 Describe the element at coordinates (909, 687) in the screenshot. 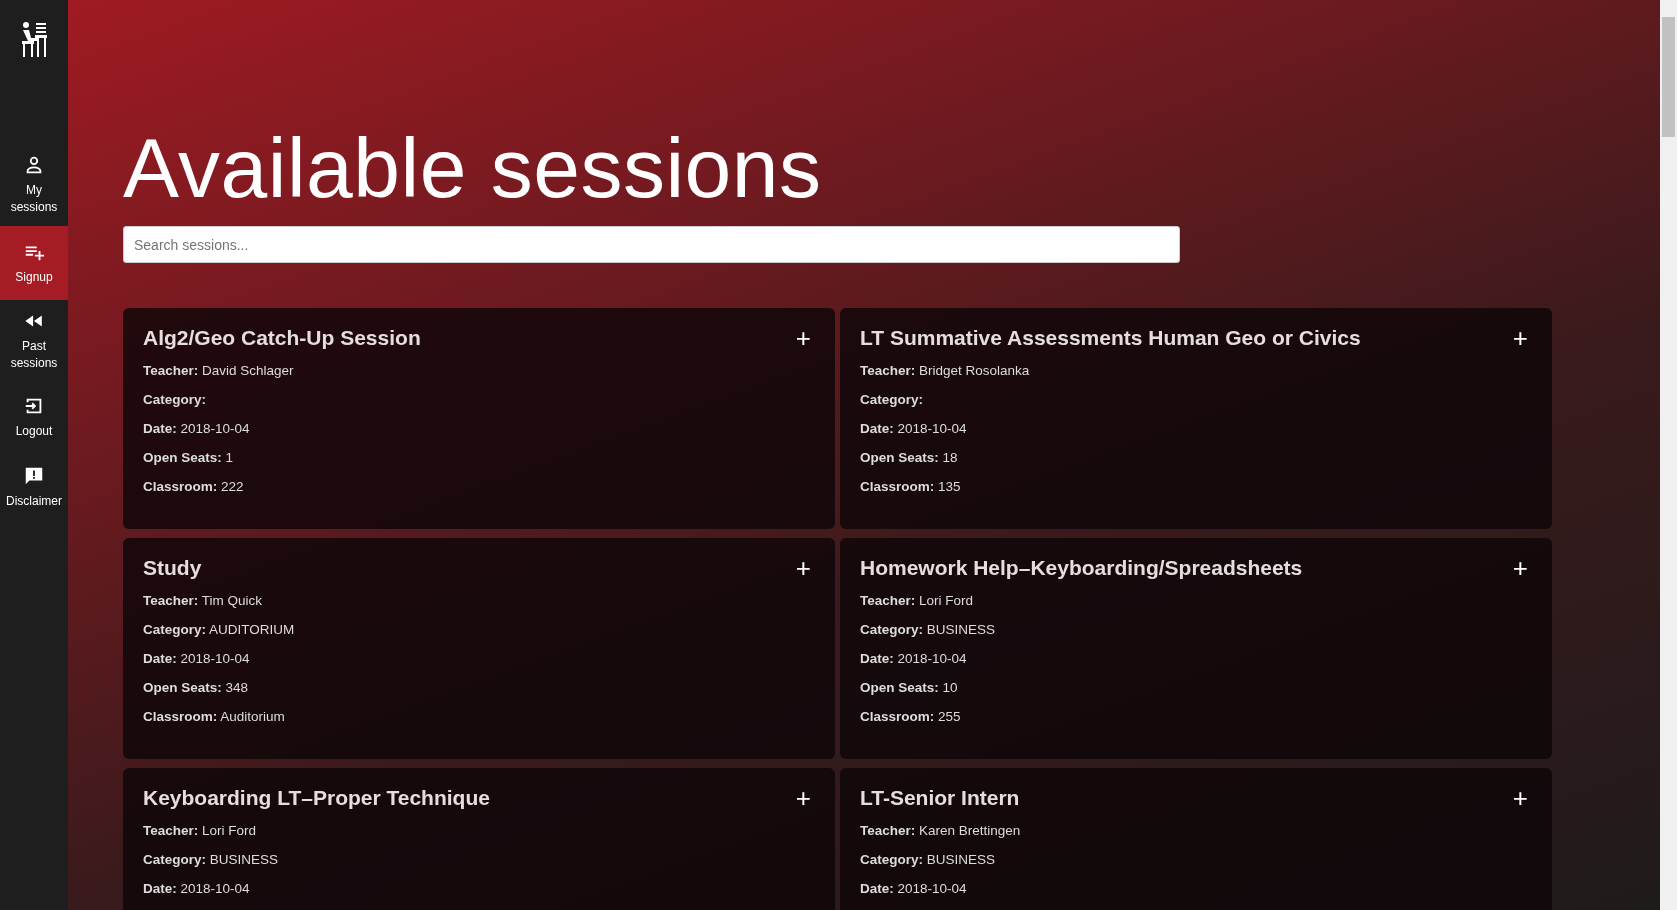

I see `session-detail: Open Seats: 10` at that location.